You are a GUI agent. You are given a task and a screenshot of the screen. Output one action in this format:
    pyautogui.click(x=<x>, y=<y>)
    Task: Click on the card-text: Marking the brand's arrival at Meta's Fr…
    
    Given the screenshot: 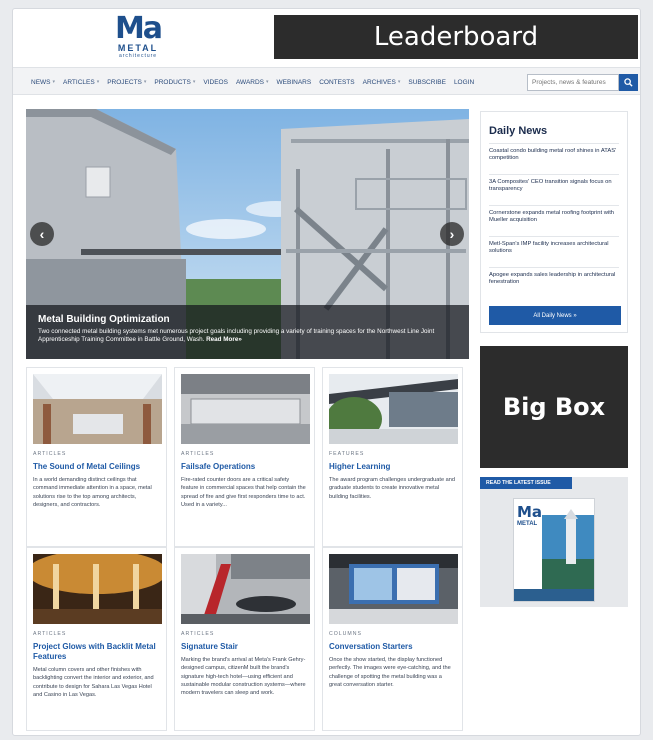 What is the action you would take?
    pyautogui.click(x=243, y=677)
    